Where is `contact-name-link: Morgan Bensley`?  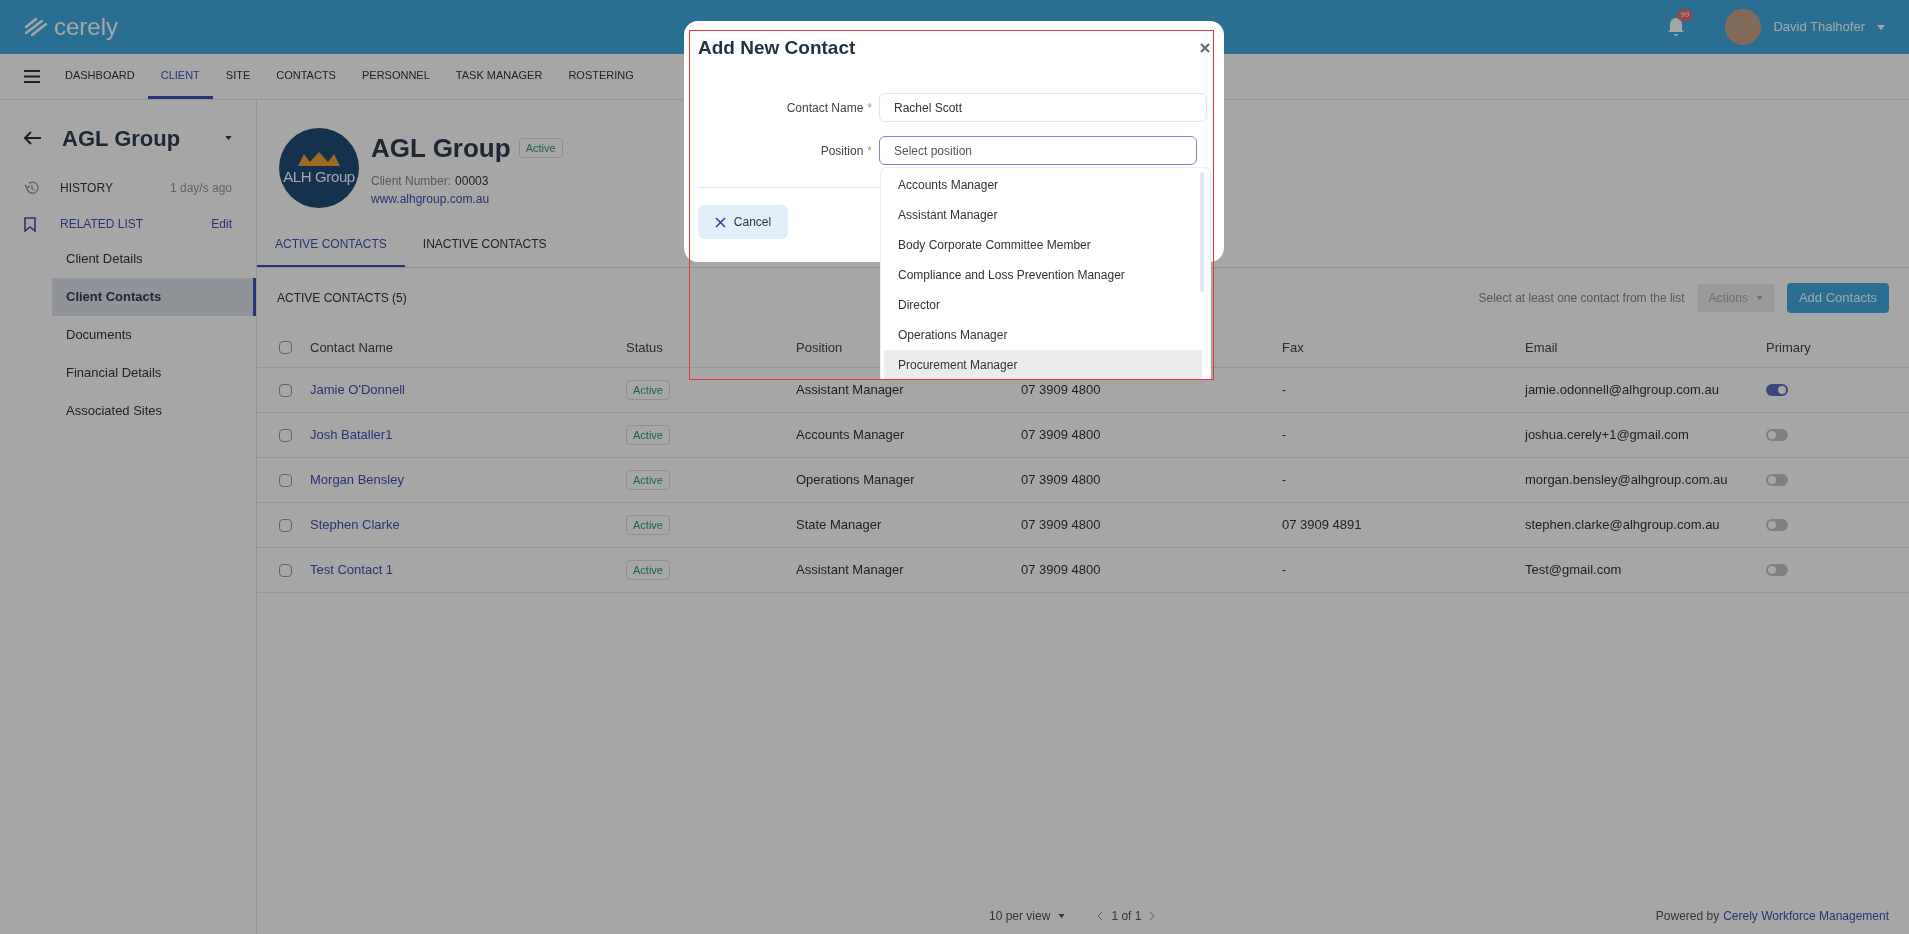
contact-name-link: Morgan Bensley is located at coordinates (357, 480).